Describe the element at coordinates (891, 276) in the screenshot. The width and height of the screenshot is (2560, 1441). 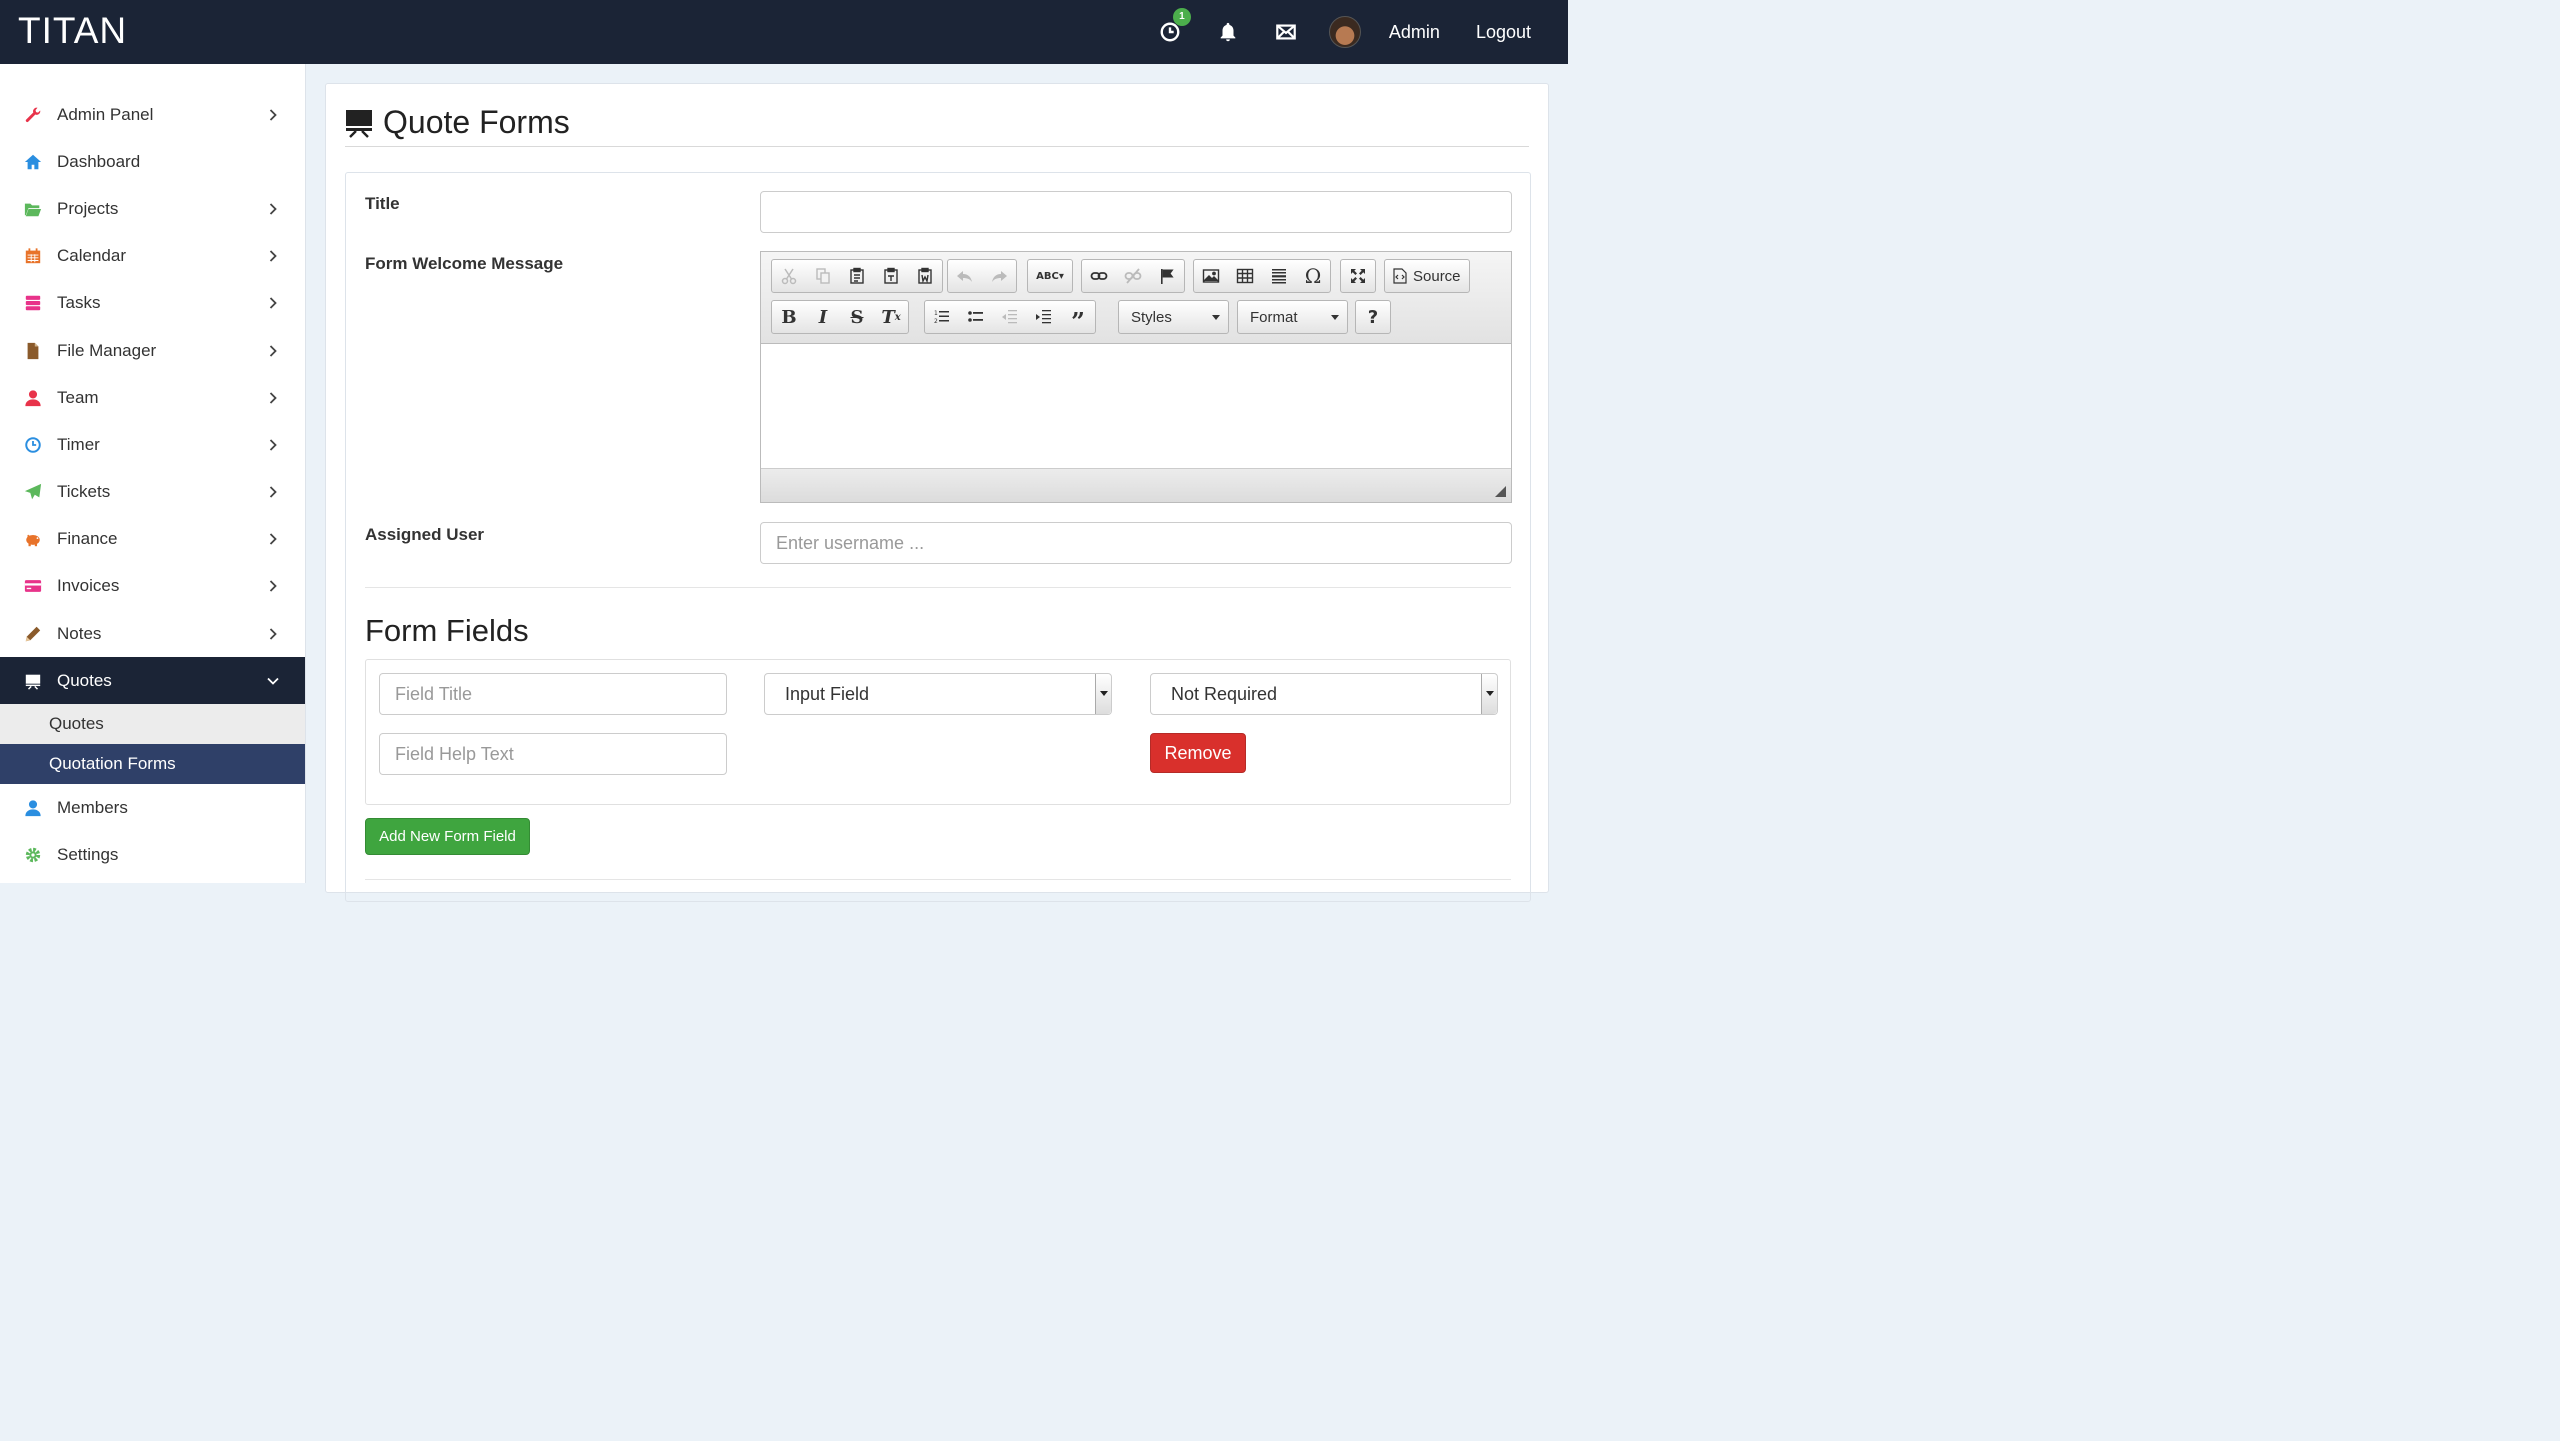
I see `paste-text-icon` at that location.